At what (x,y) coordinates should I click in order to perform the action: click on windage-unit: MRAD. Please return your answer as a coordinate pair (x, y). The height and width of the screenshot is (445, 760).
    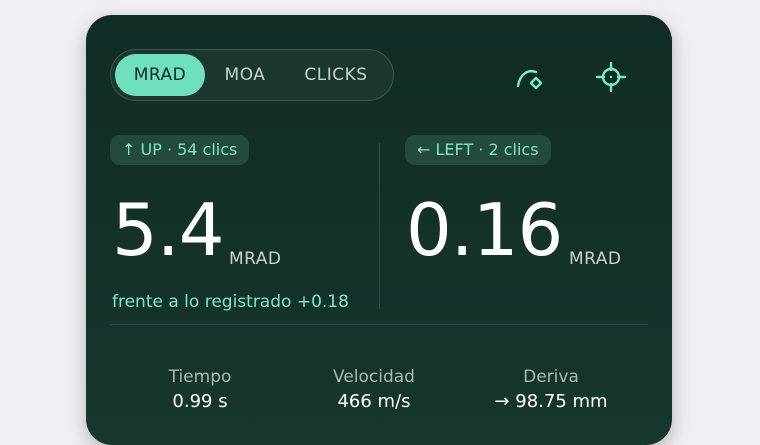
    Looking at the image, I should click on (595, 259).